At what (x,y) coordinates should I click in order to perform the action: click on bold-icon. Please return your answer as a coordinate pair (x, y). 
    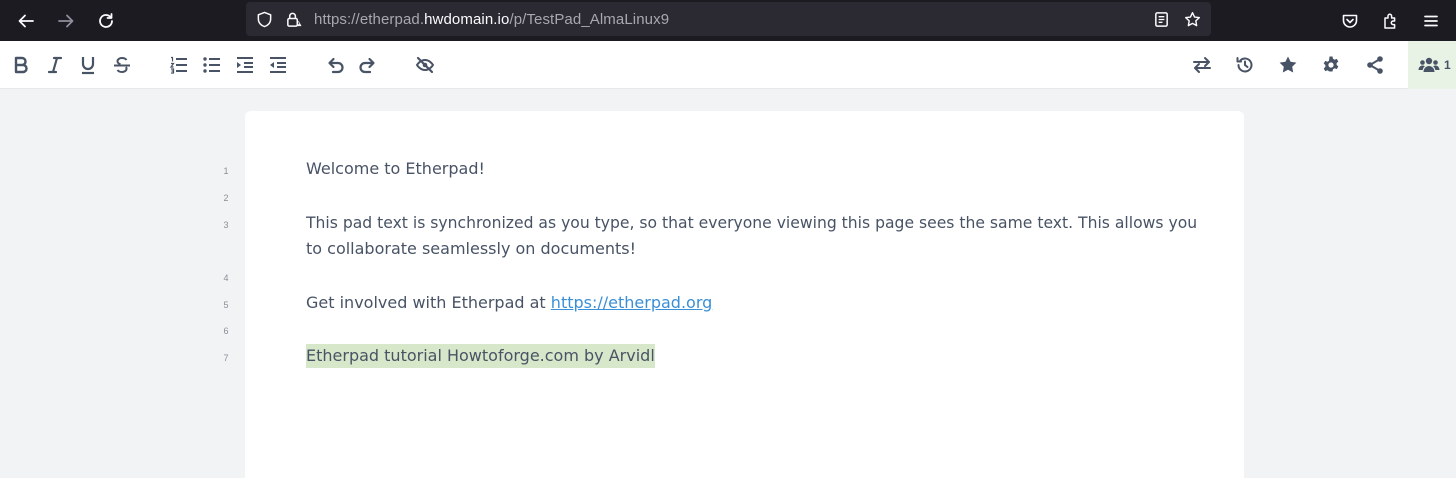
    Looking at the image, I should click on (21, 65).